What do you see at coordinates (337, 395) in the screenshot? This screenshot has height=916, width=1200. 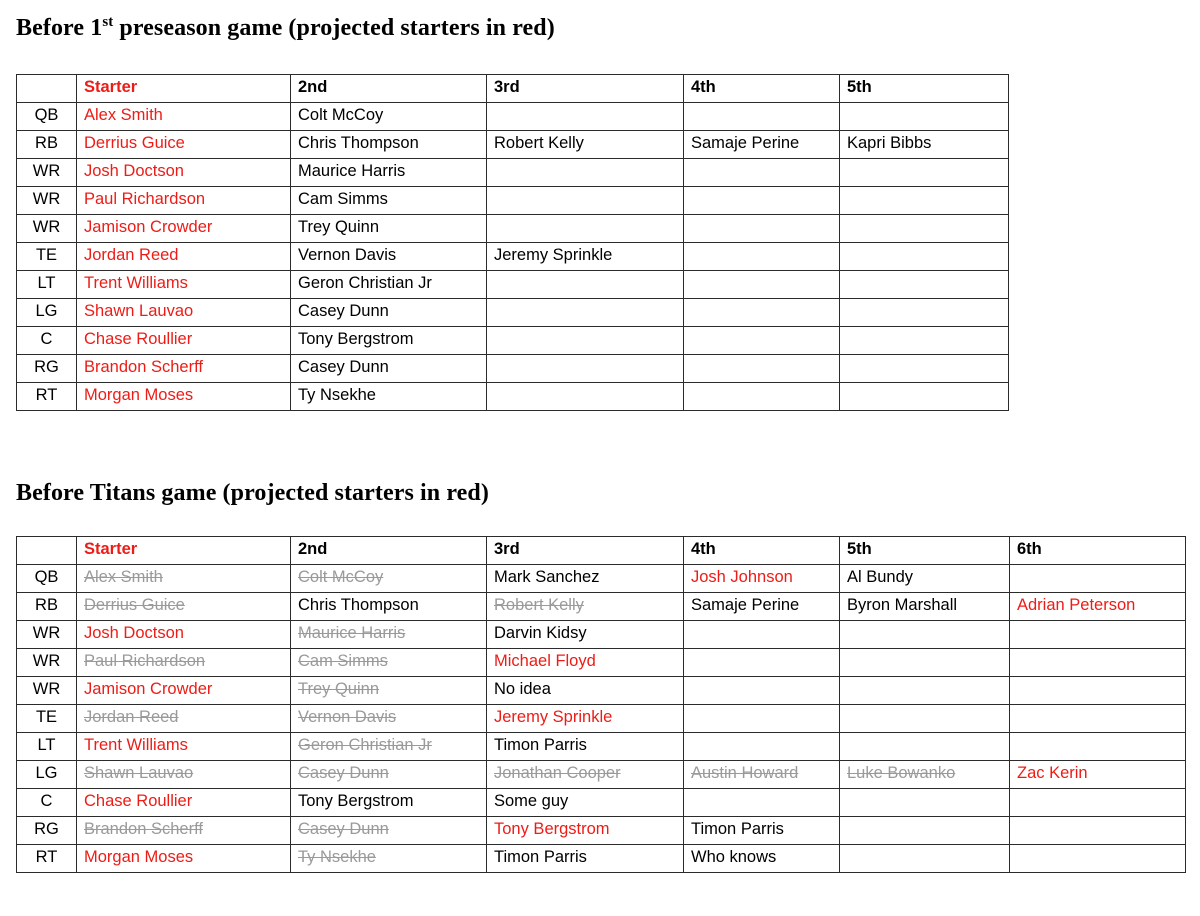 I see `player-name: Ty Nsekhe` at bounding box center [337, 395].